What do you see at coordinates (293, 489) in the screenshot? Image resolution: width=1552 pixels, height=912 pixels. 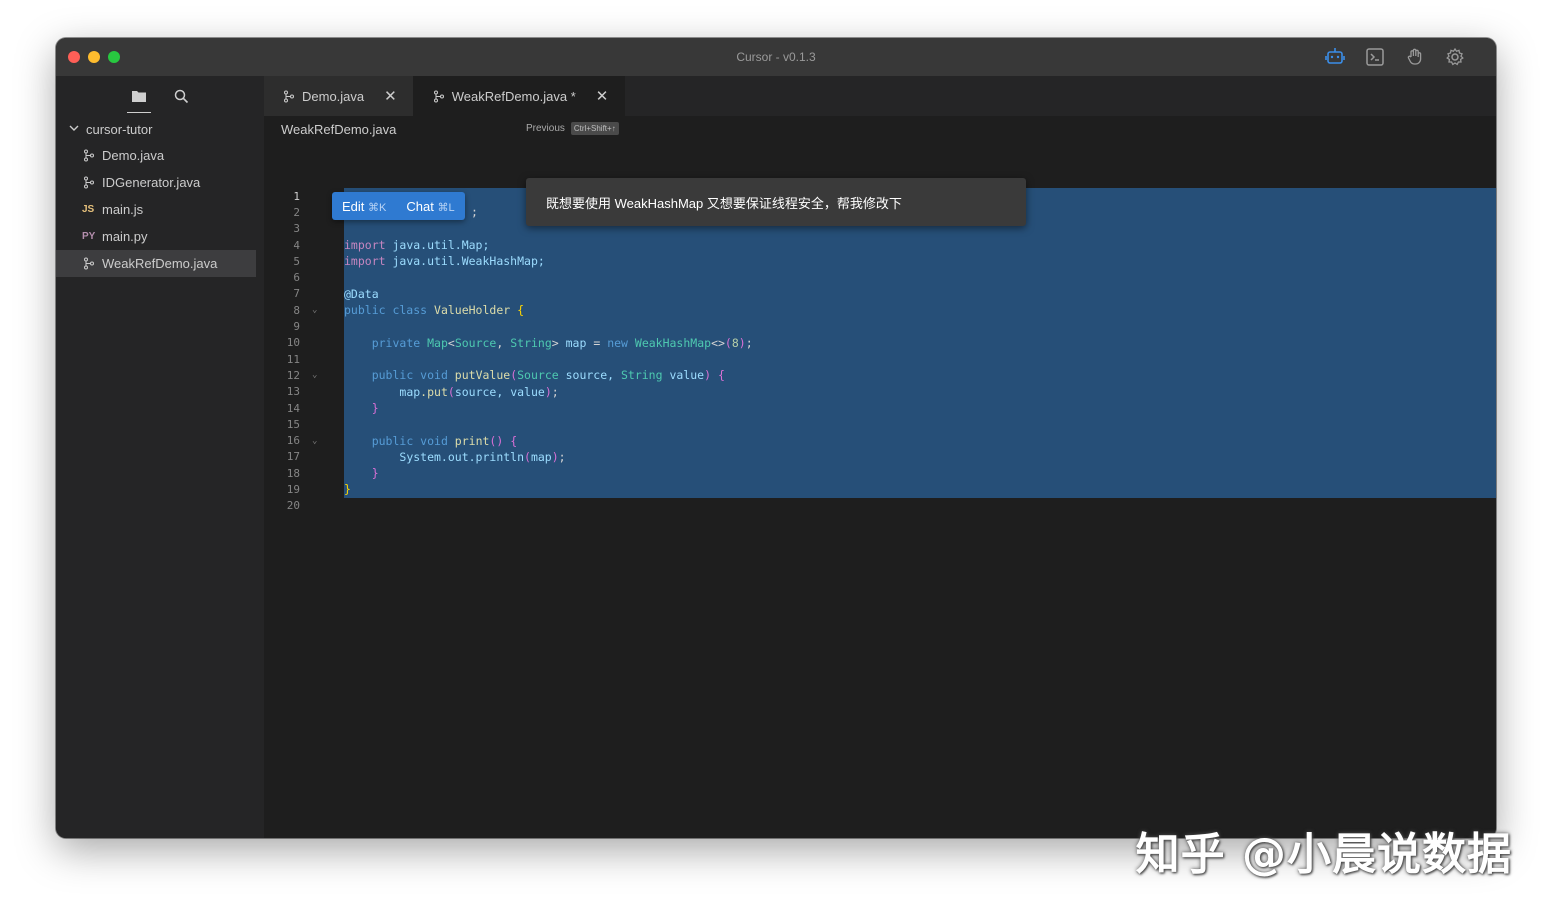 I see `line-number: 19` at bounding box center [293, 489].